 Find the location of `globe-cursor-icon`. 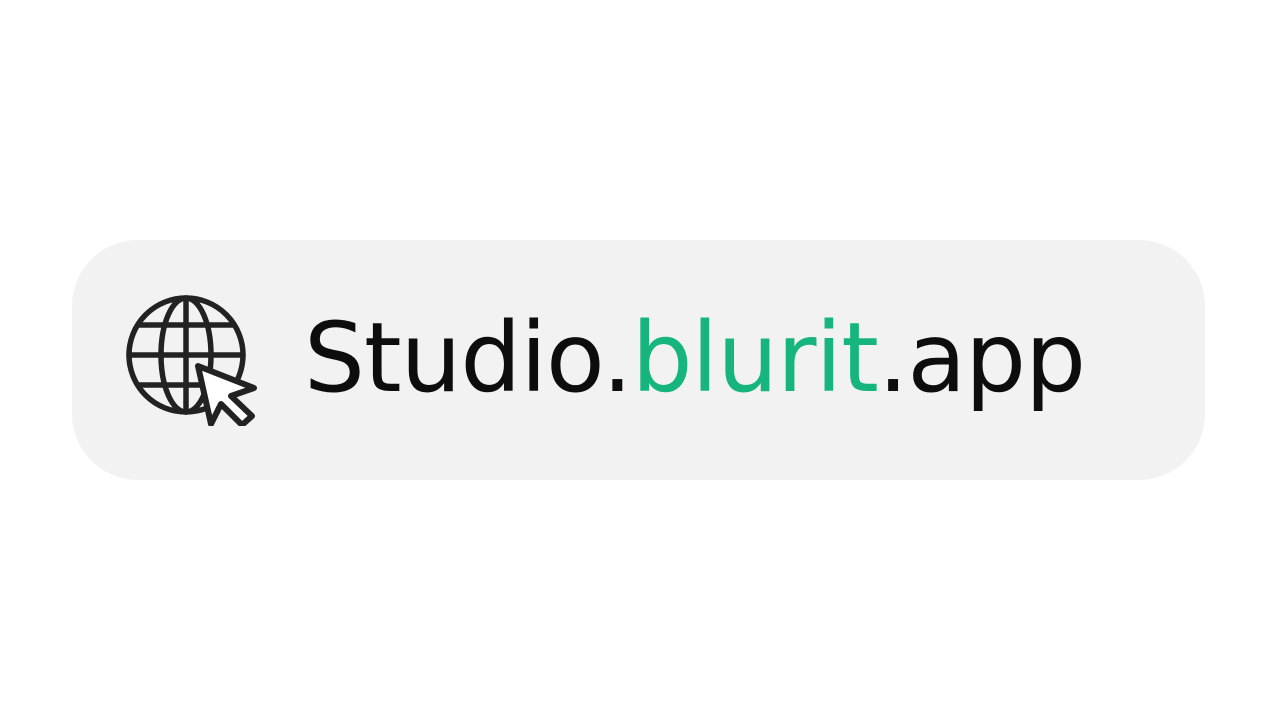

globe-cursor-icon is located at coordinates (192, 360).